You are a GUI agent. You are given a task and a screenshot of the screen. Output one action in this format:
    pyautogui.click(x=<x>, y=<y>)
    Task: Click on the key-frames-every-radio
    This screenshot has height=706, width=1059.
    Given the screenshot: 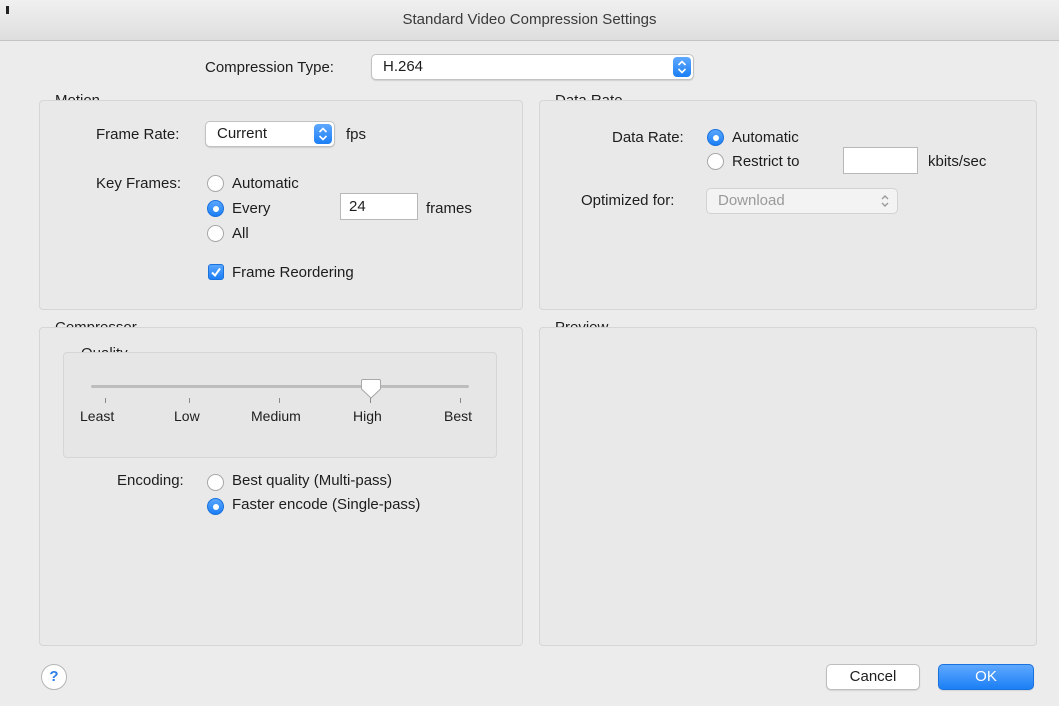 What is the action you would take?
    pyautogui.click(x=215, y=208)
    